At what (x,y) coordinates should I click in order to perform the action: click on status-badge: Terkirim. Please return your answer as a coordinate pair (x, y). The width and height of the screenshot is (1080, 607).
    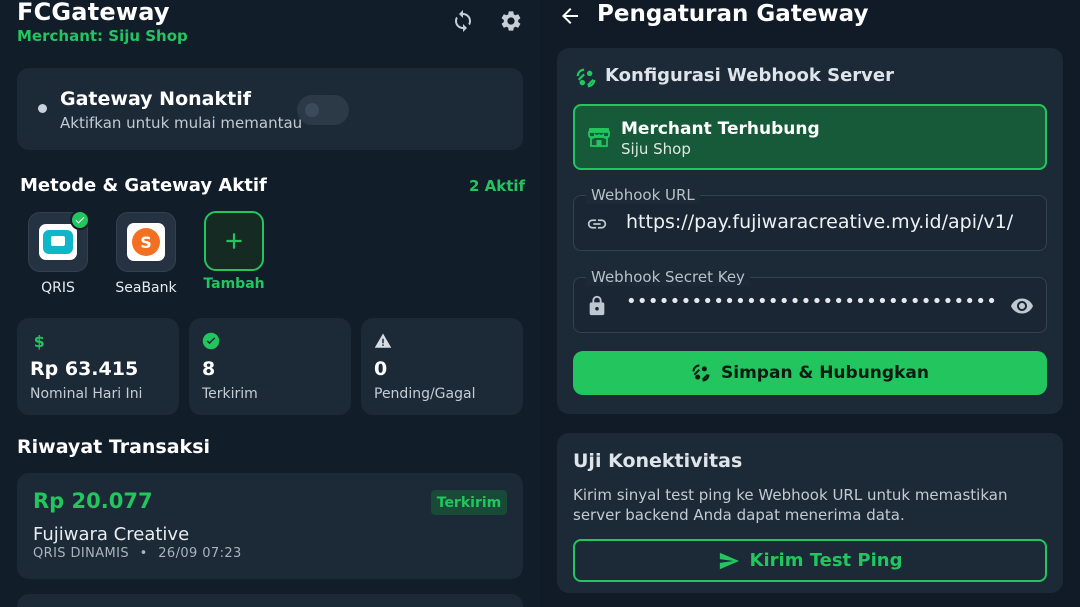
    Looking at the image, I should click on (469, 502).